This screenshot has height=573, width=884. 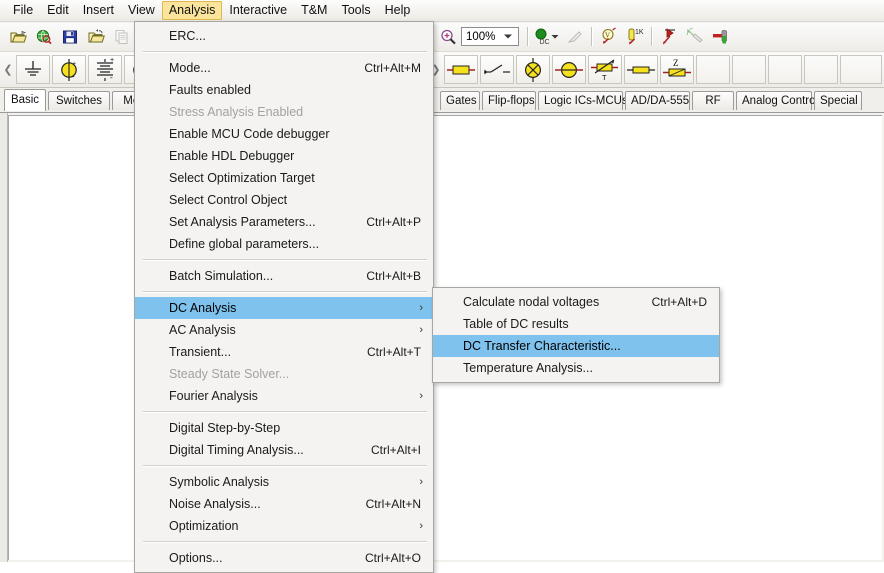 I want to click on menubar-view: View, so click(x=141, y=10).